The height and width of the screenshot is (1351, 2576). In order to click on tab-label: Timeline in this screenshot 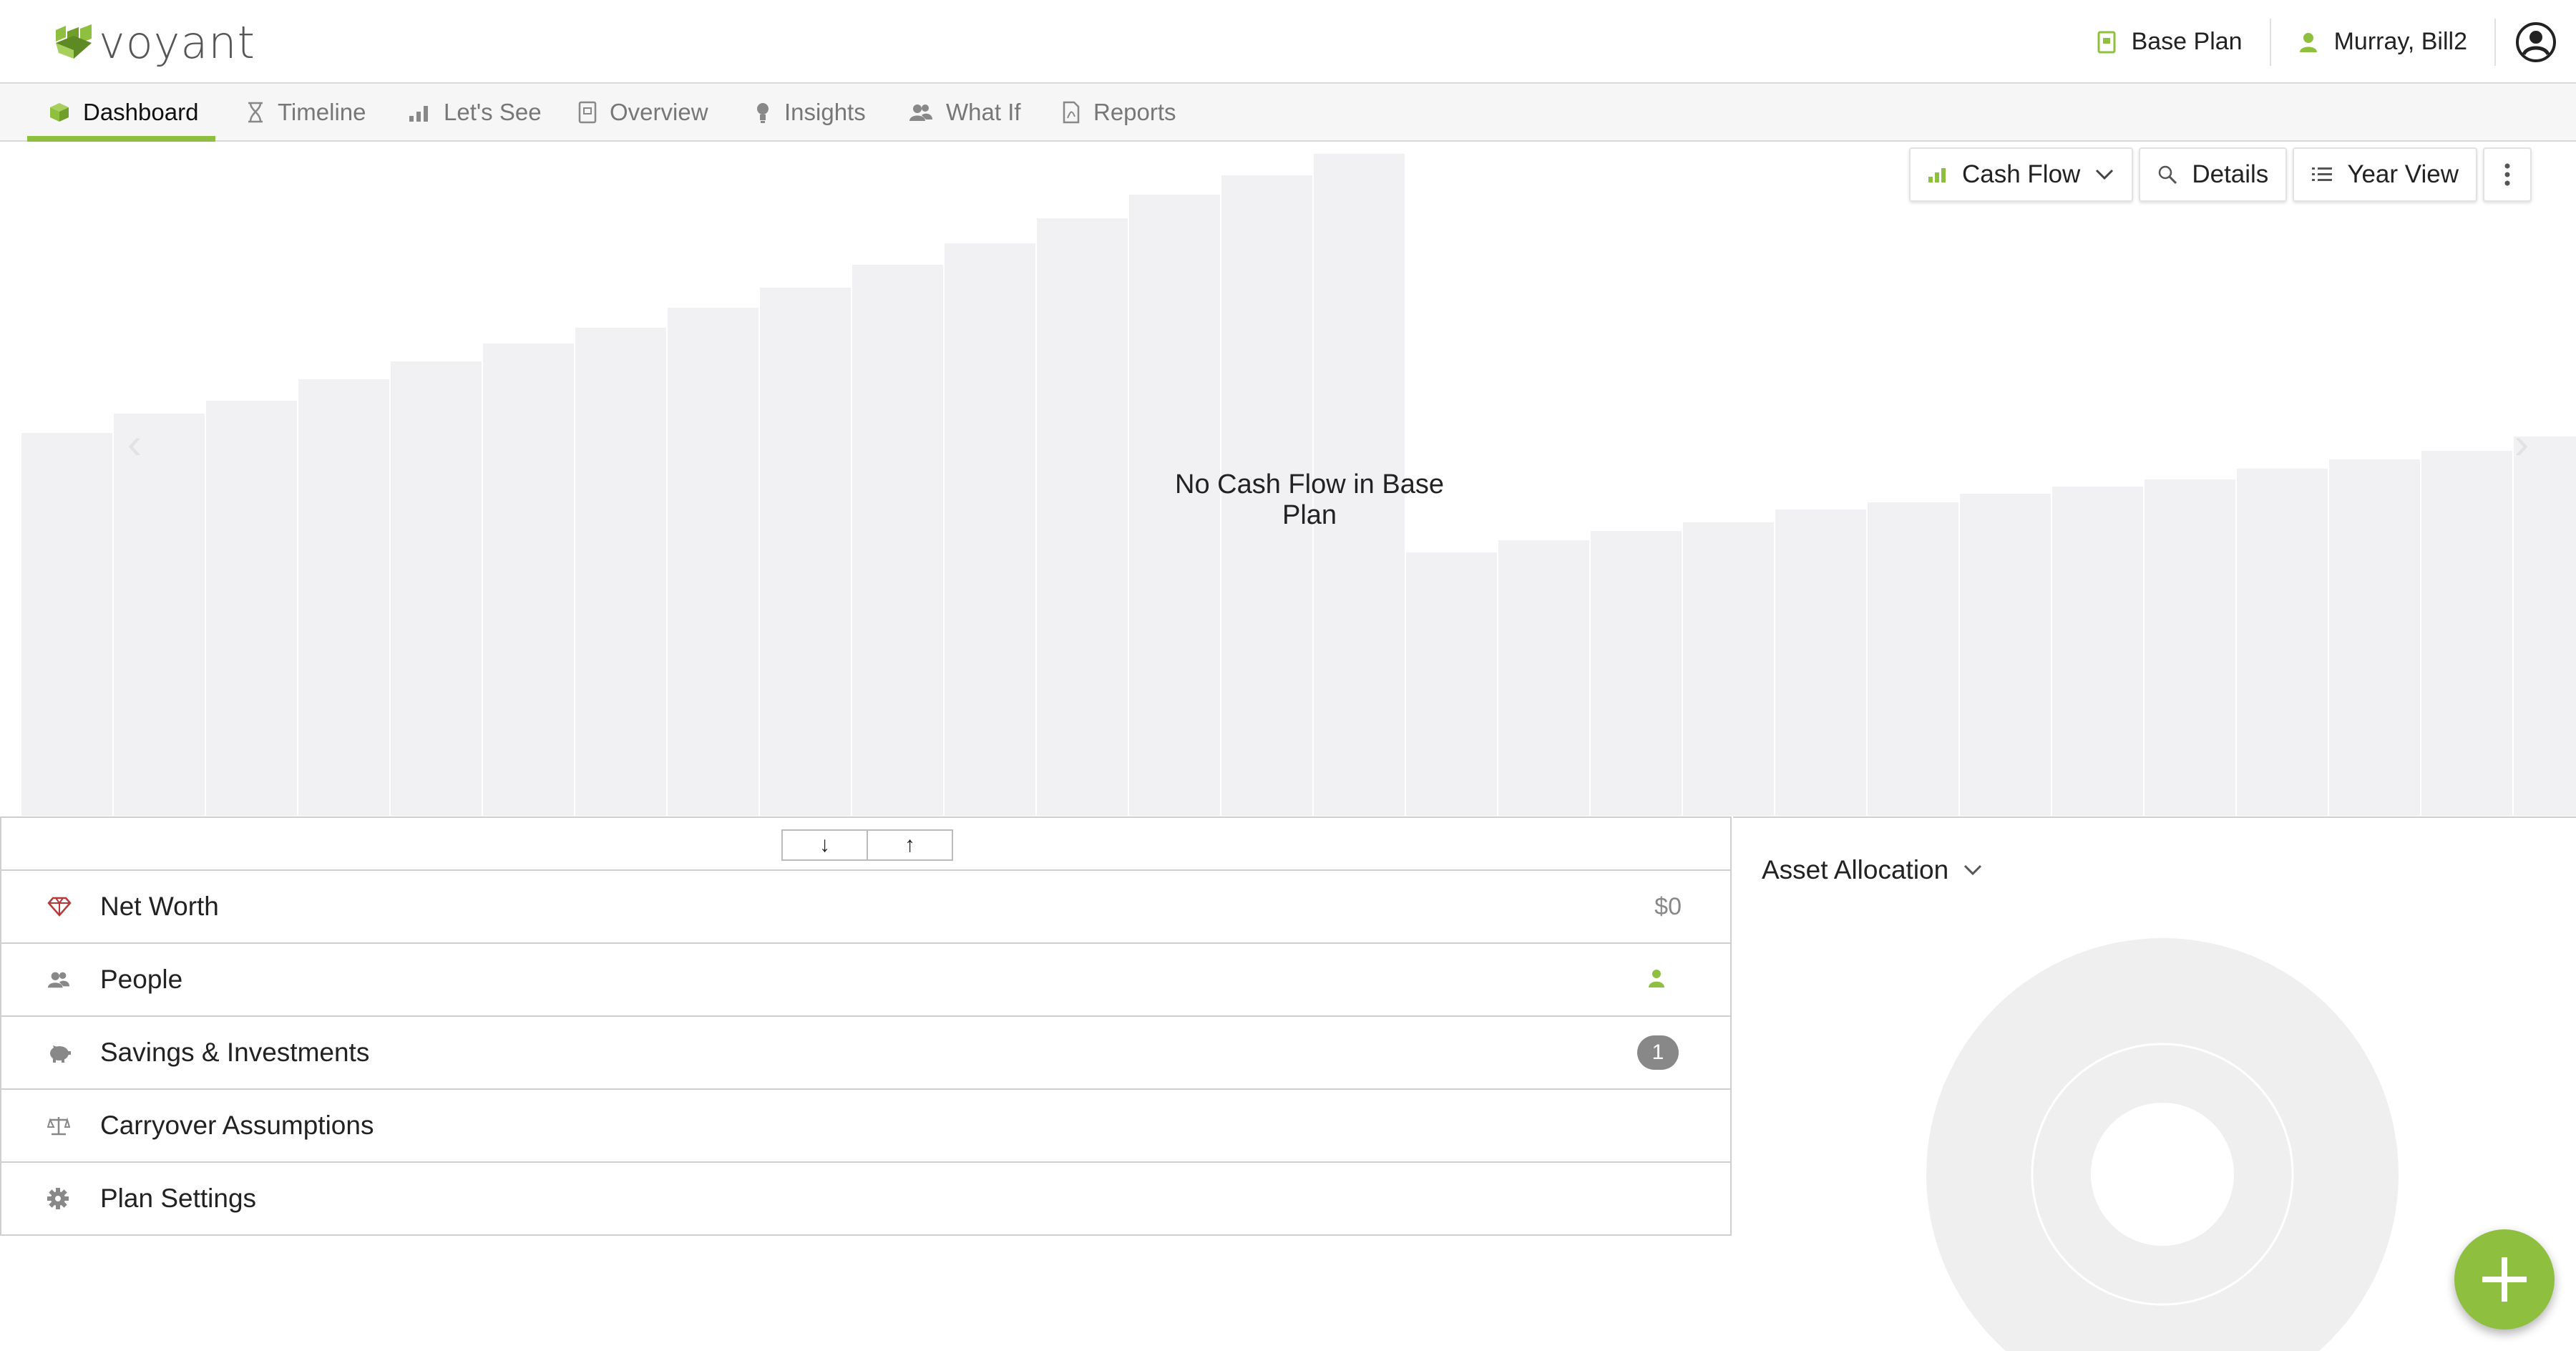, I will do `click(322, 112)`.